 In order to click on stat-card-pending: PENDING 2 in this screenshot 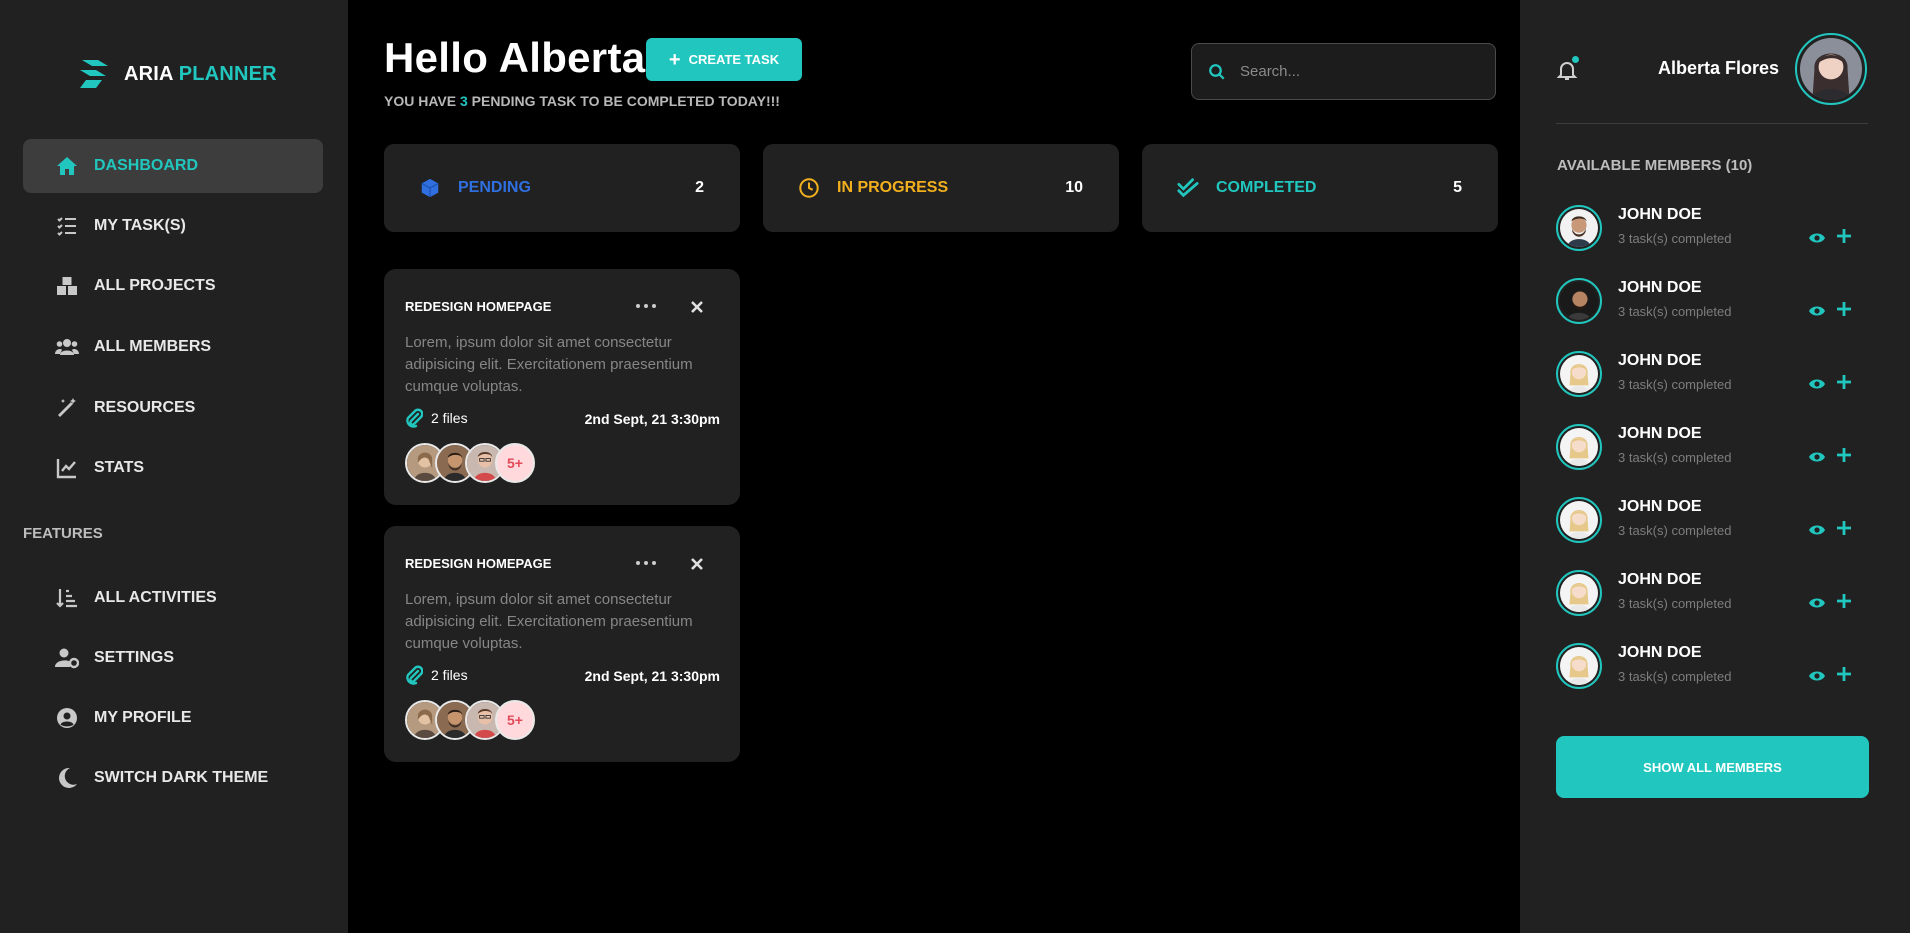, I will do `click(562, 188)`.